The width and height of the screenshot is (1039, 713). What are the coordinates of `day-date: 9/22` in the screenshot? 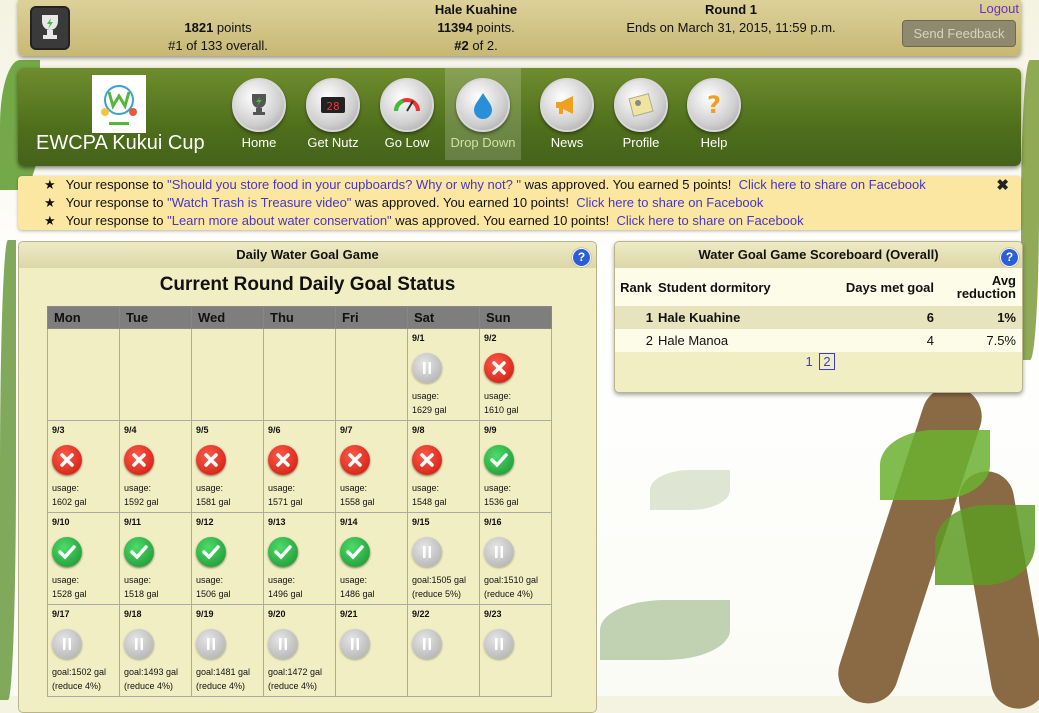 It's located at (421, 614).